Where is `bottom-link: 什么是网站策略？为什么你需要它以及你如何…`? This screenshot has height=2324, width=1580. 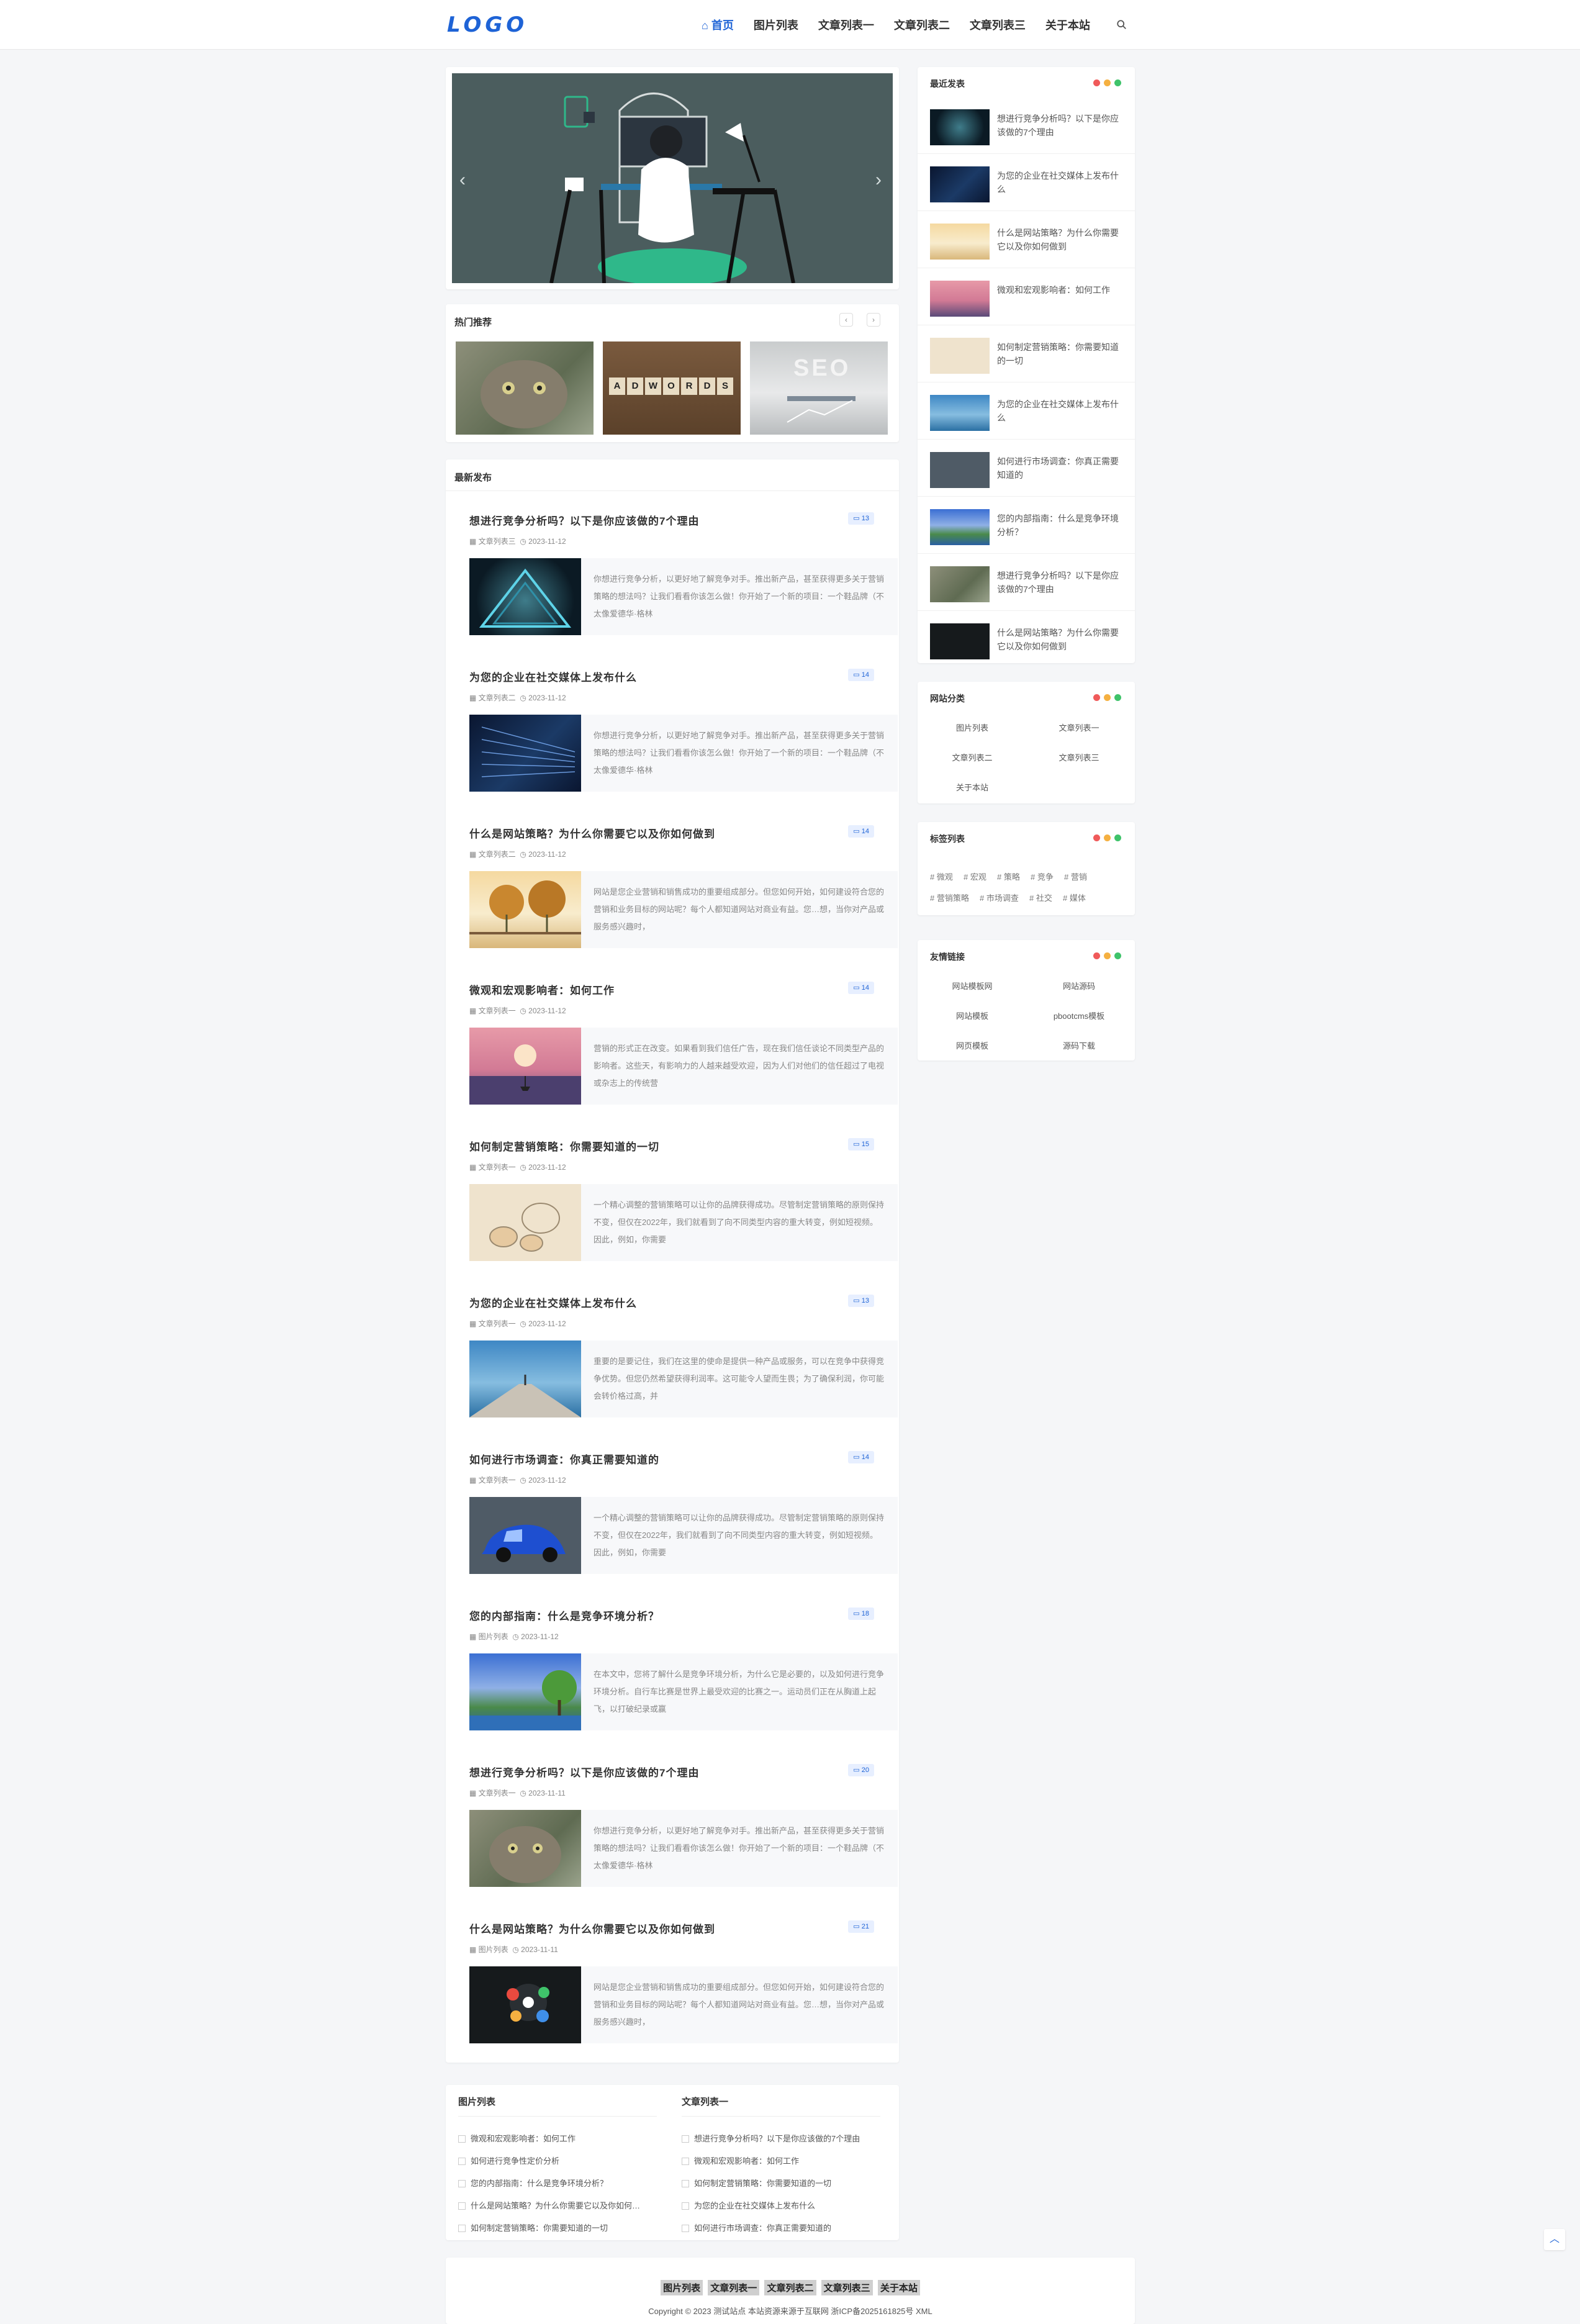
bottom-link: 什么是网站策略？为什么你需要它以及你如何… is located at coordinates (549, 2205).